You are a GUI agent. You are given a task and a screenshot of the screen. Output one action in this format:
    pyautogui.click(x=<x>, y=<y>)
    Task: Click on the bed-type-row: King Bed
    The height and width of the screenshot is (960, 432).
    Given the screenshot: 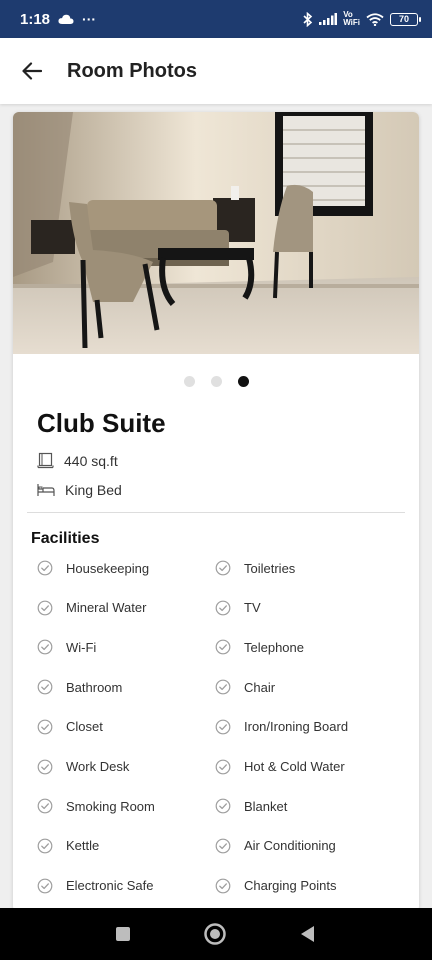 What is the action you would take?
    pyautogui.click(x=79, y=490)
    